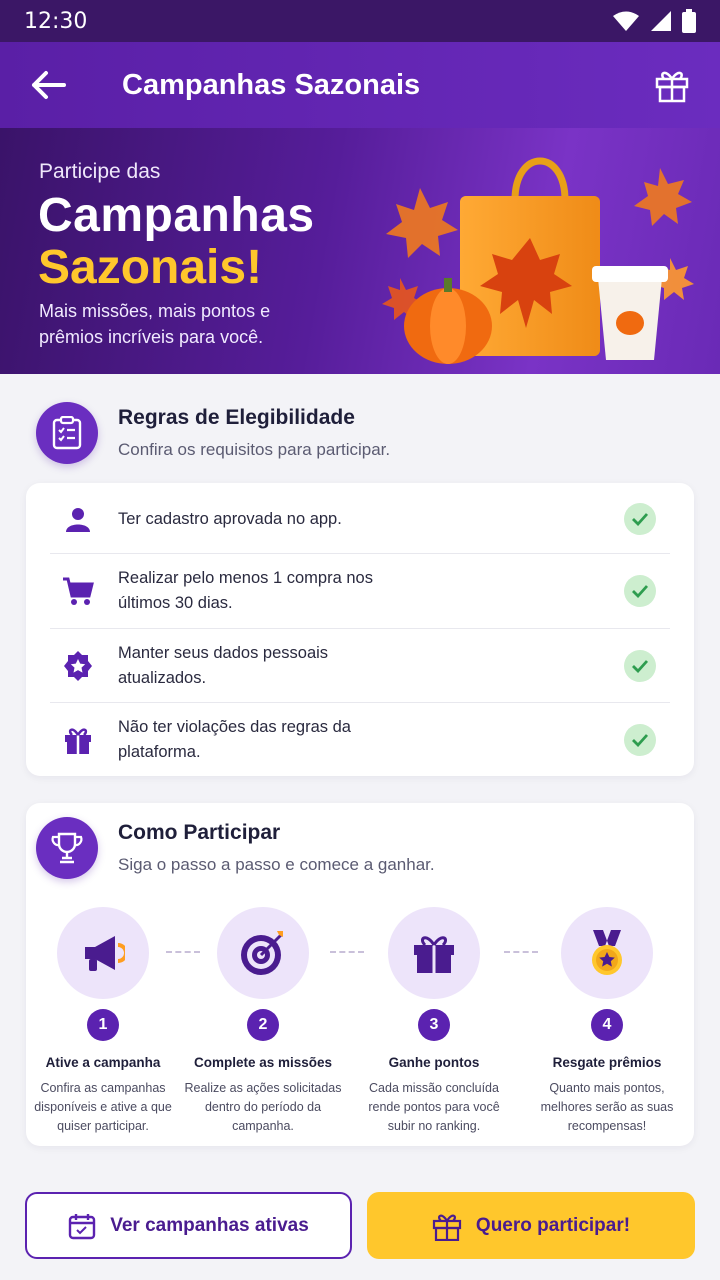 The image size is (720, 1280). What do you see at coordinates (103, 1025) in the screenshot?
I see `step-number: 1` at bounding box center [103, 1025].